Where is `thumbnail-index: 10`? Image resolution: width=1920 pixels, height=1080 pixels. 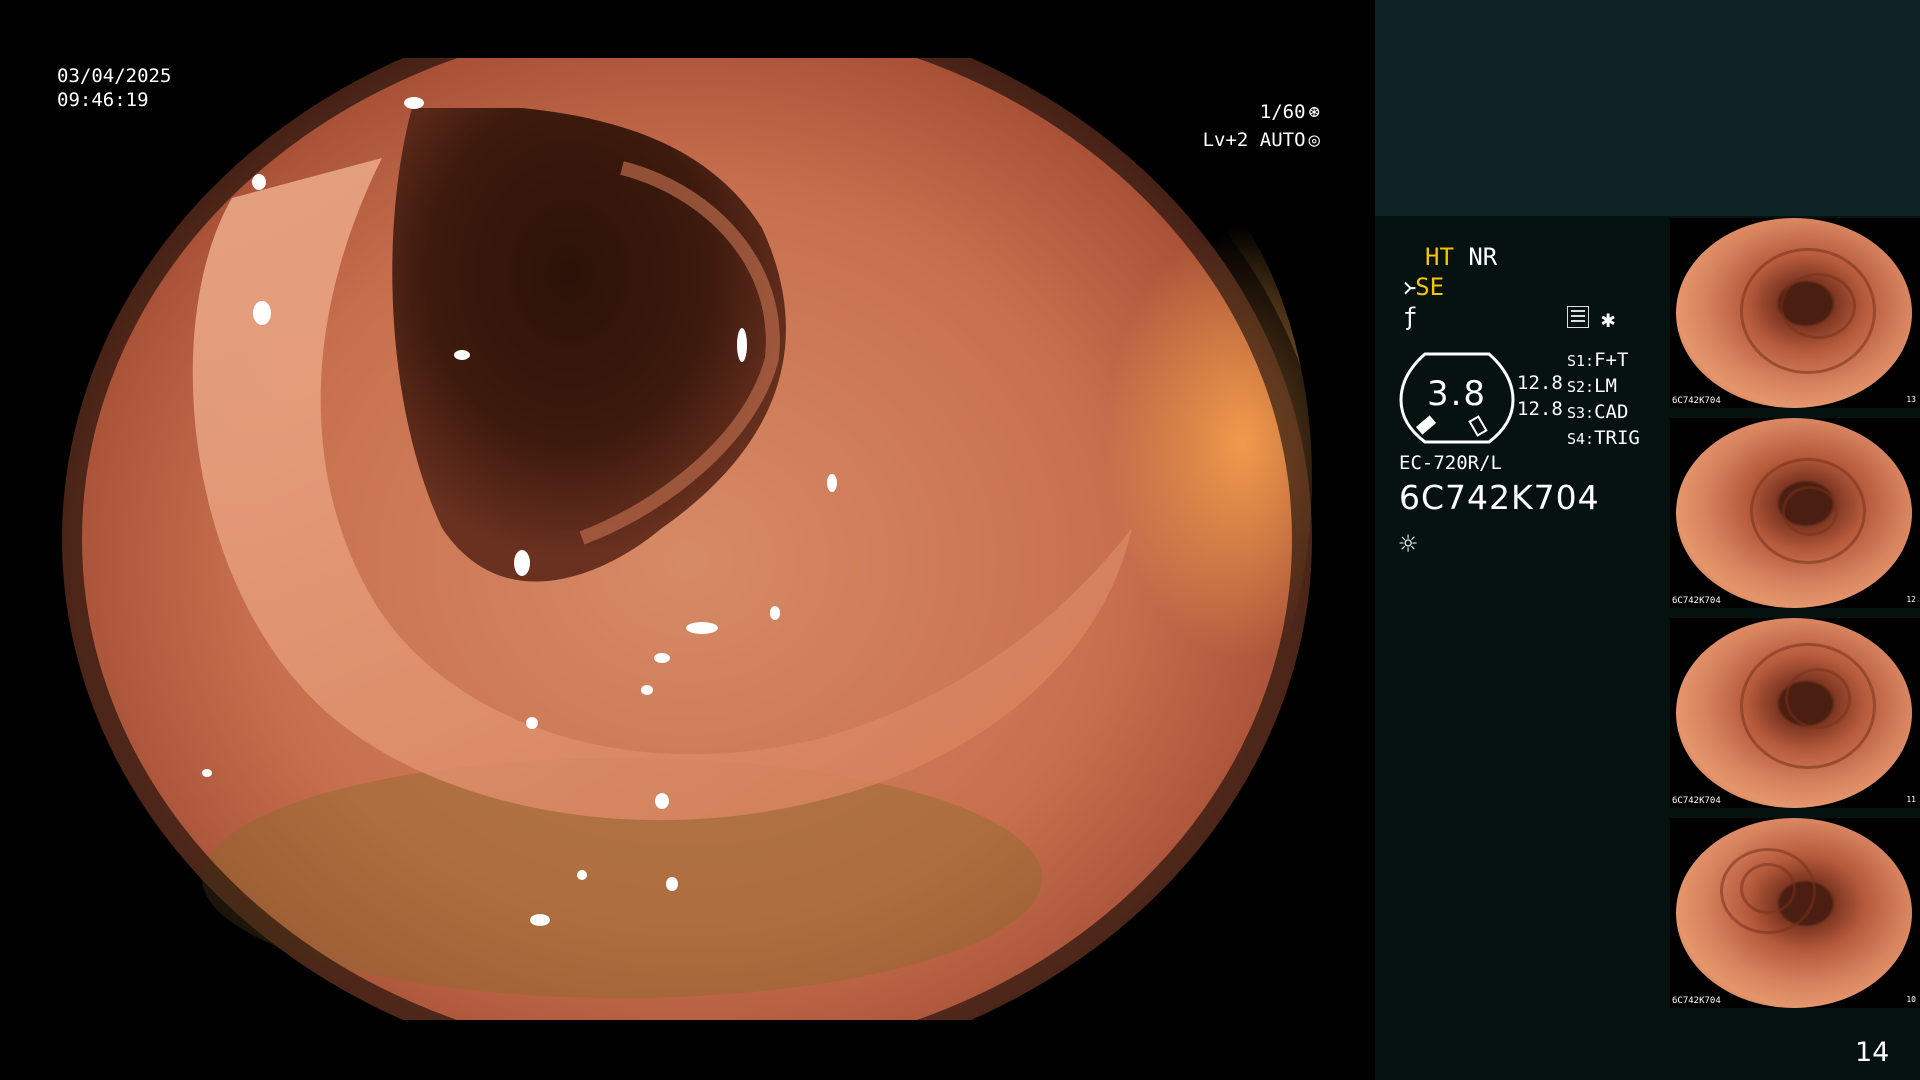 thumbnail-index: 10 is located at coordinates (1911, 999).